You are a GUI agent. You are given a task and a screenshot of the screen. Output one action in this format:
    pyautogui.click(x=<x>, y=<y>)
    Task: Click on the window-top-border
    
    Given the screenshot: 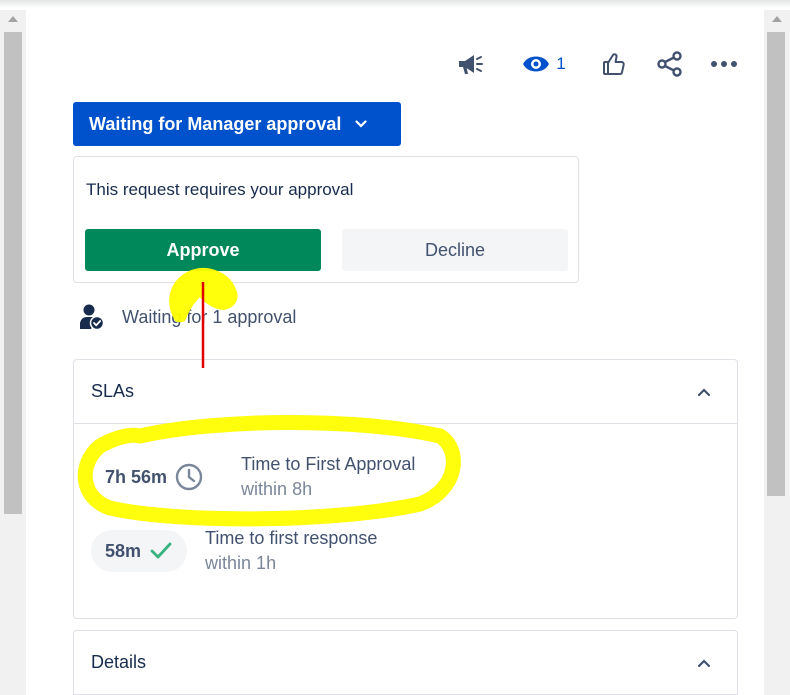 What is the action you would take?
    pyautogui.click(x=395, y=4)
    